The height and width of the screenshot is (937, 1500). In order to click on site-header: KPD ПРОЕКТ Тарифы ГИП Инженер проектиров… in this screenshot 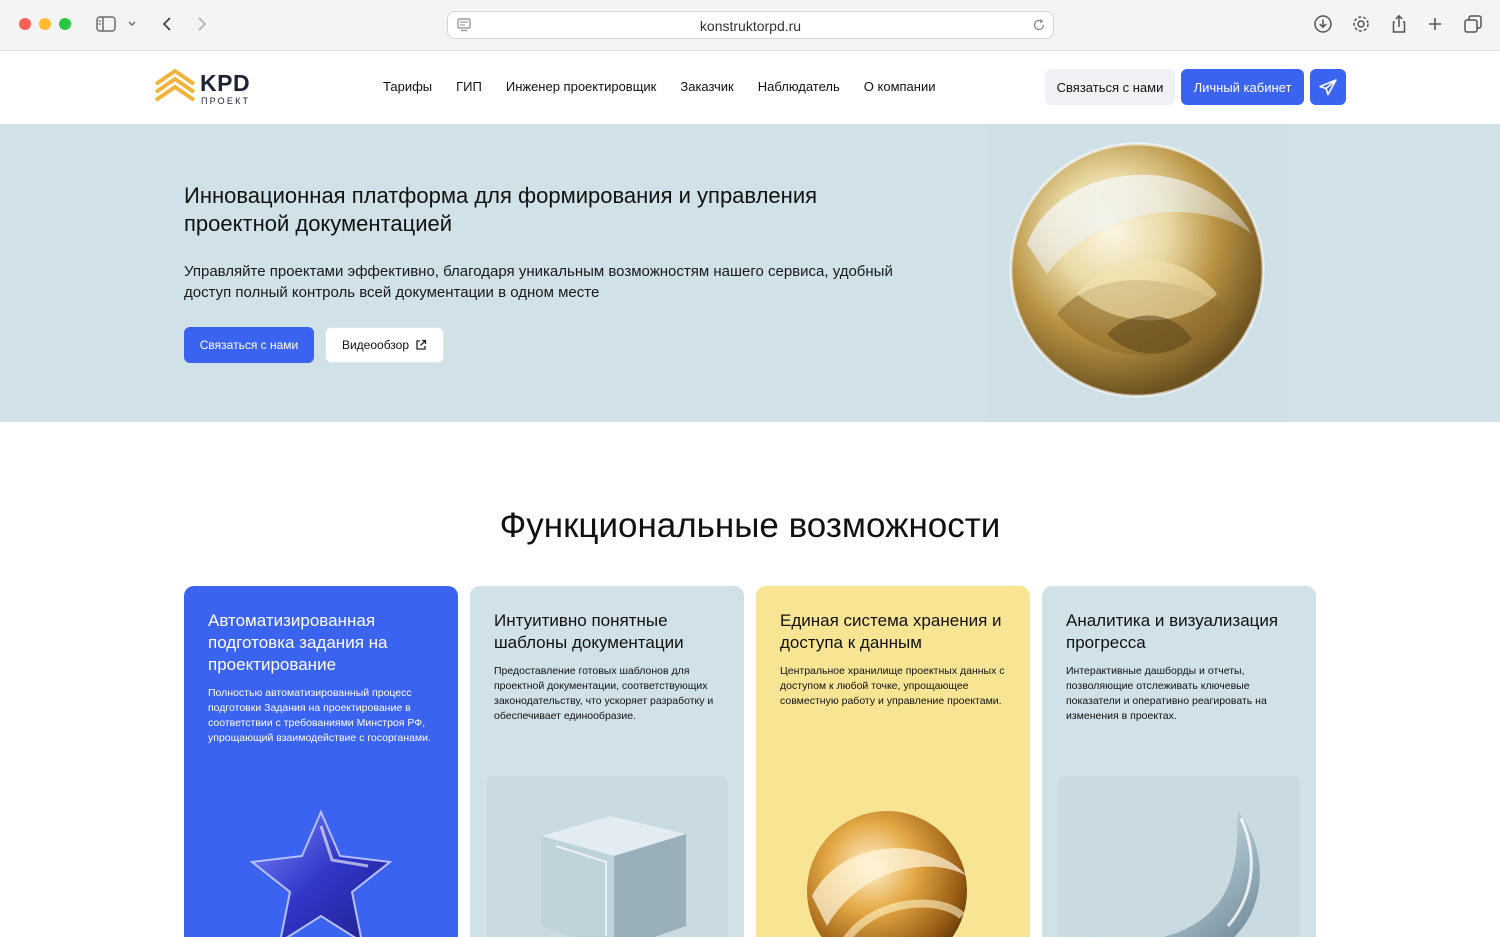, I will do `click(750, 87)`.